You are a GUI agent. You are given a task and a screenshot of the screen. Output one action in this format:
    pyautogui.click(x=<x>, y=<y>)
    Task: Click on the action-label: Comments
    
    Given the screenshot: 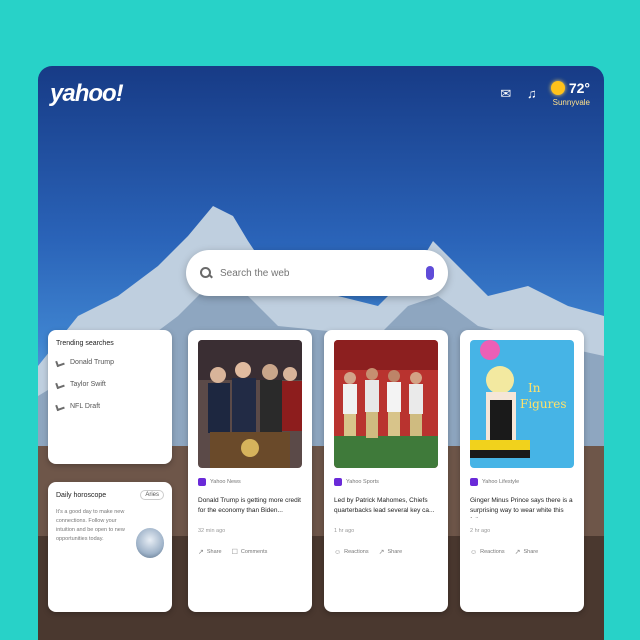 What is the action you would take?
    pyautogui.click(x=254, y=552)
    